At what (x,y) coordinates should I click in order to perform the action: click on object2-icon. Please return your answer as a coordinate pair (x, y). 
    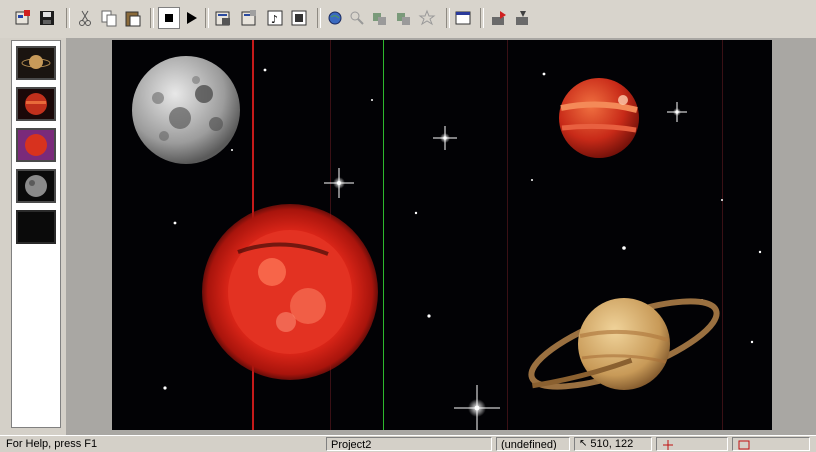
    Looking at the image, I should click on (403, 18).